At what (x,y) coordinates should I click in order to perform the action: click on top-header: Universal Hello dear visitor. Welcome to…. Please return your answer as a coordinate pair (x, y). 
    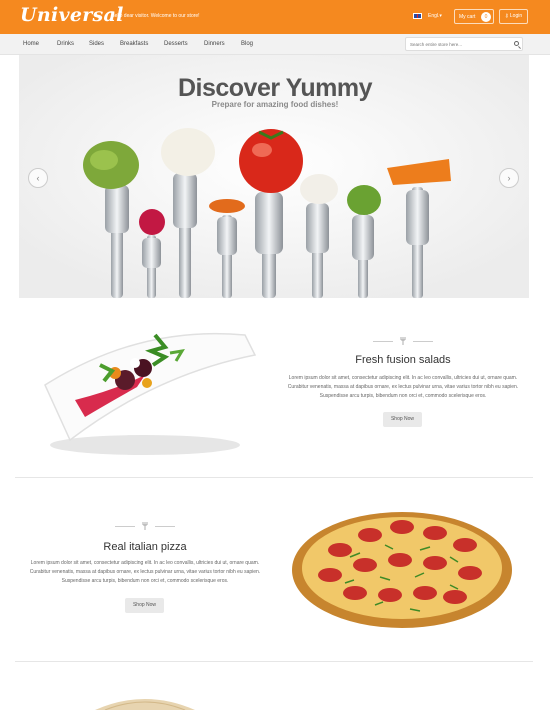
    Looking at the image, I should click on (275, 17).